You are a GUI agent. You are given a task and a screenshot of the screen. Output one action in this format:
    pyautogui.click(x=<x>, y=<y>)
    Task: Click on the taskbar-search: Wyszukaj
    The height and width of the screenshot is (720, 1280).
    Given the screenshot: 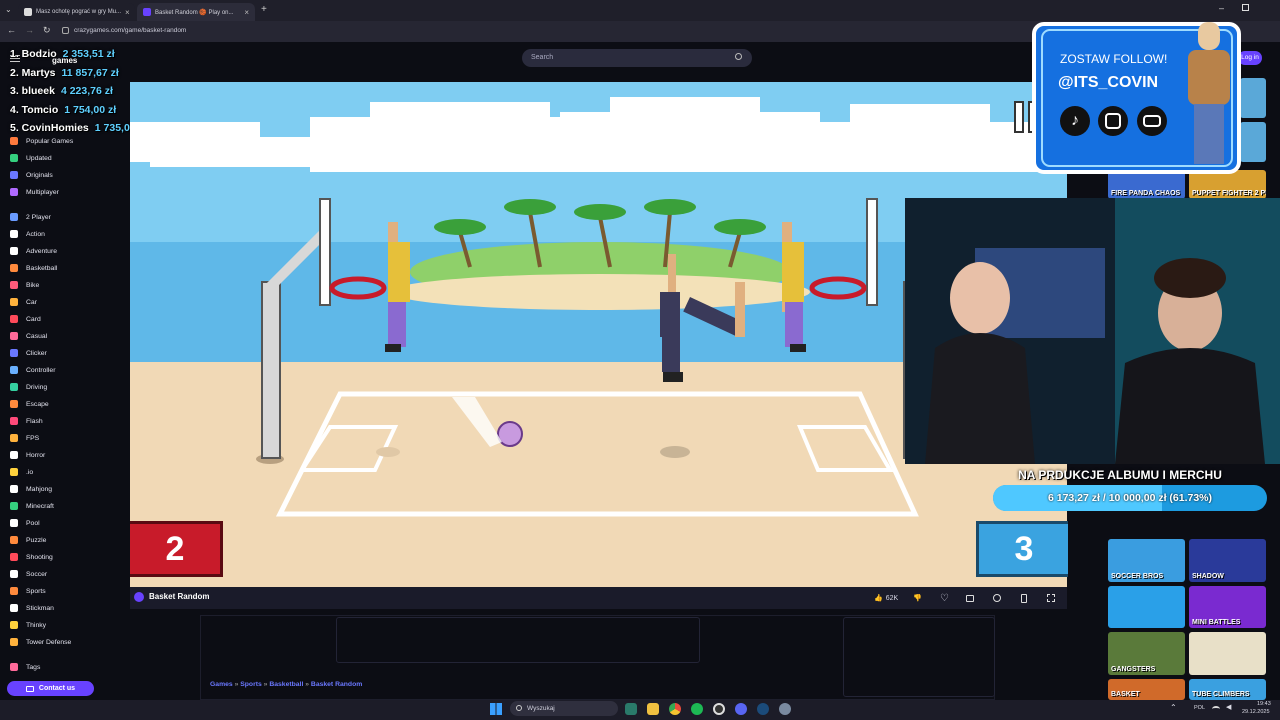 What is the action you would take?
    pyautogui.click(x=564, y=708)
    